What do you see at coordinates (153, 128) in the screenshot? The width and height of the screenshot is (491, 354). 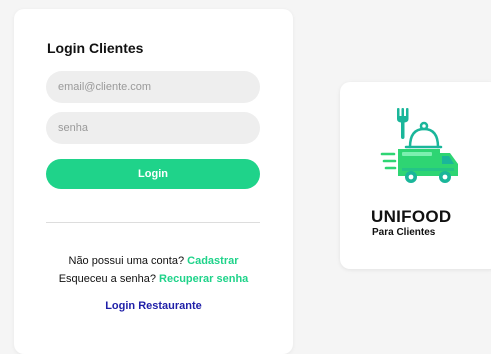 I see `password-input` at bounding box center [153, 128].